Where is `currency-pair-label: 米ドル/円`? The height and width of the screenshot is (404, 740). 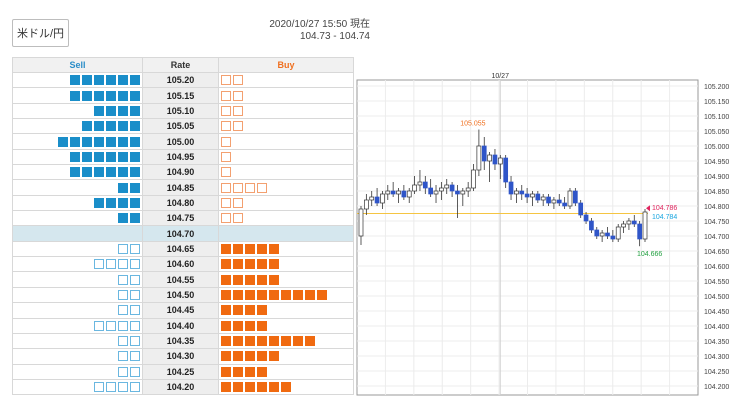 currency-pair-label: 米ドル/円 is located at coordinates (40, 34).